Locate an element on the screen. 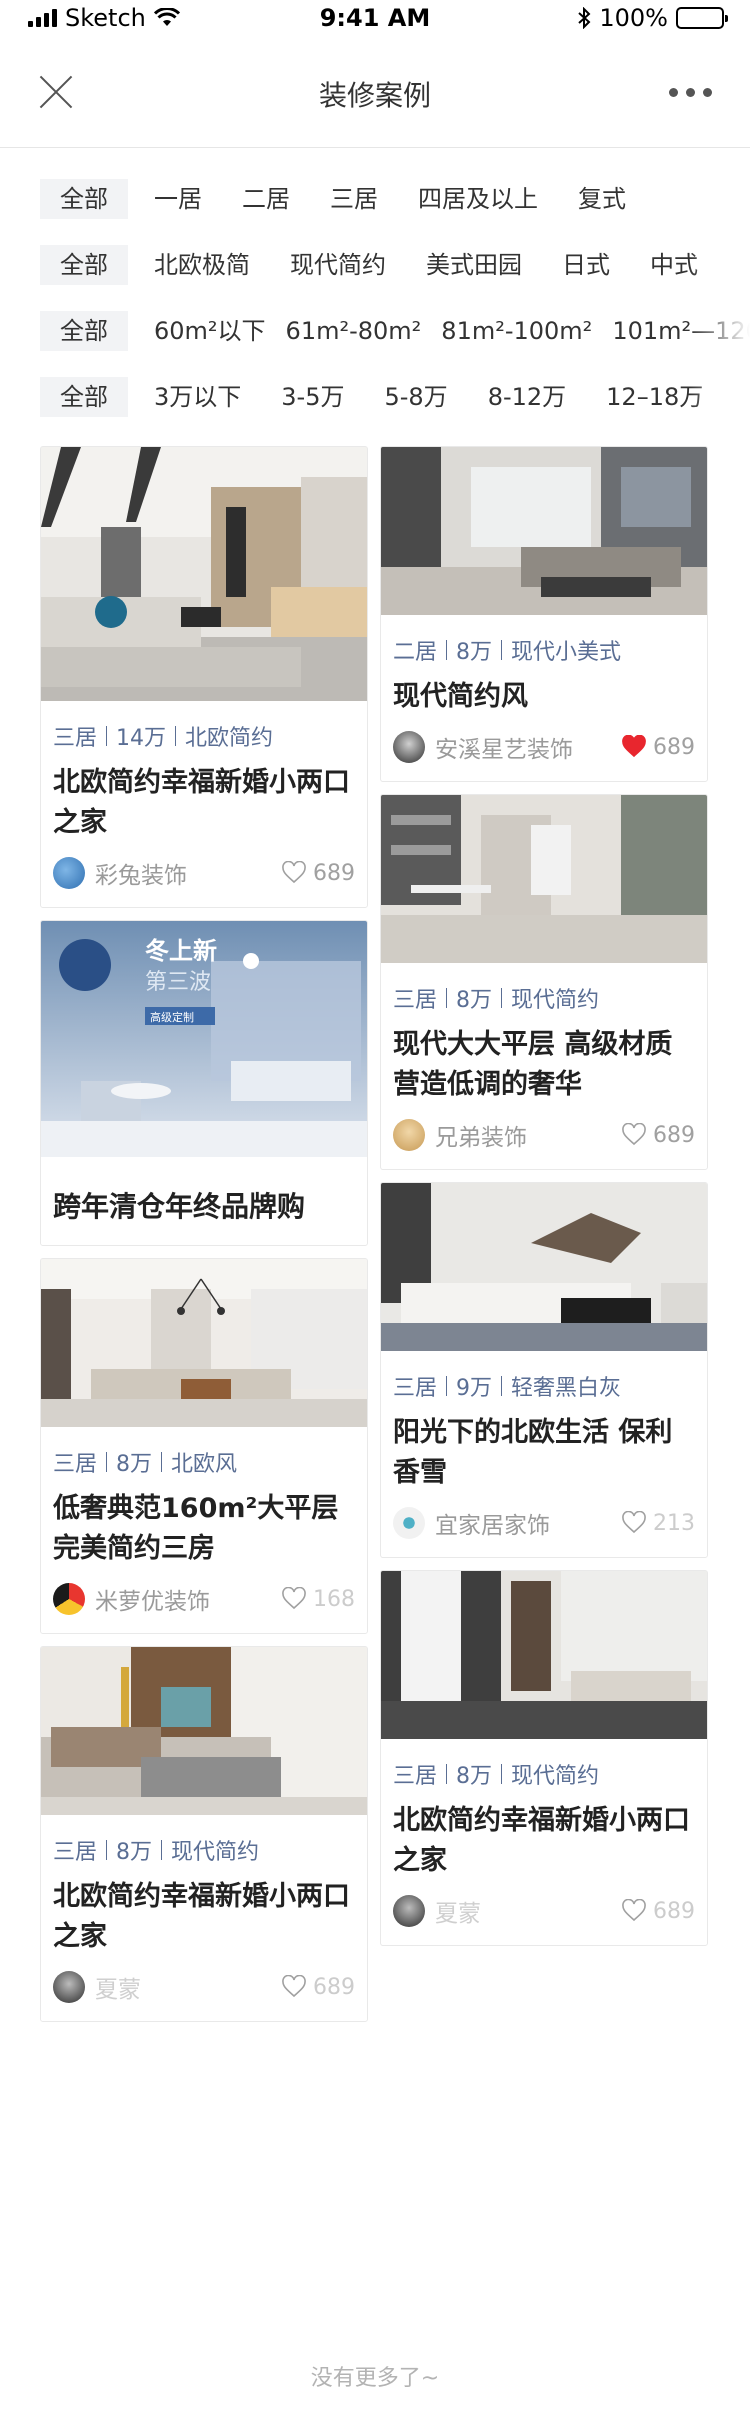 This screenshot has height=2426, width=750. filter-chip: 3万以下 is located at coordinates (197, 397).